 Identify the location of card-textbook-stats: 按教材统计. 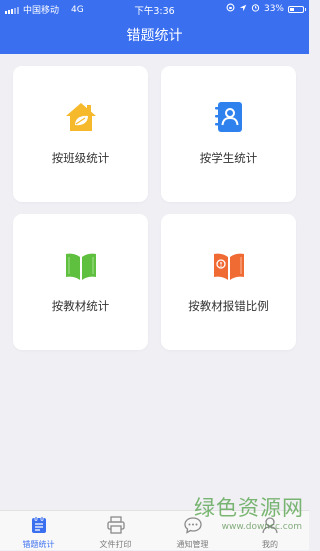
(80, 282).